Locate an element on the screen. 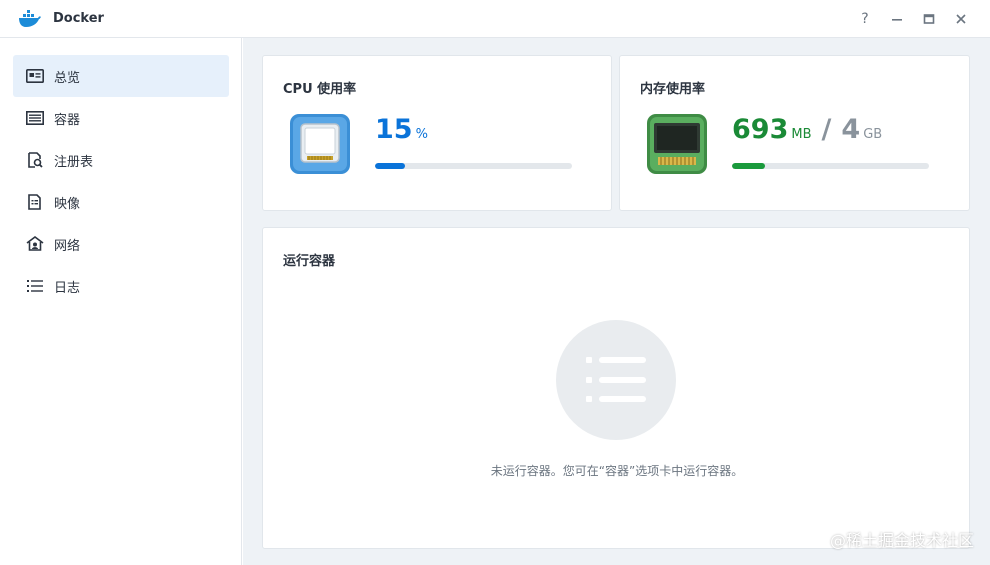  close-button is located at coordinates (961, 19).